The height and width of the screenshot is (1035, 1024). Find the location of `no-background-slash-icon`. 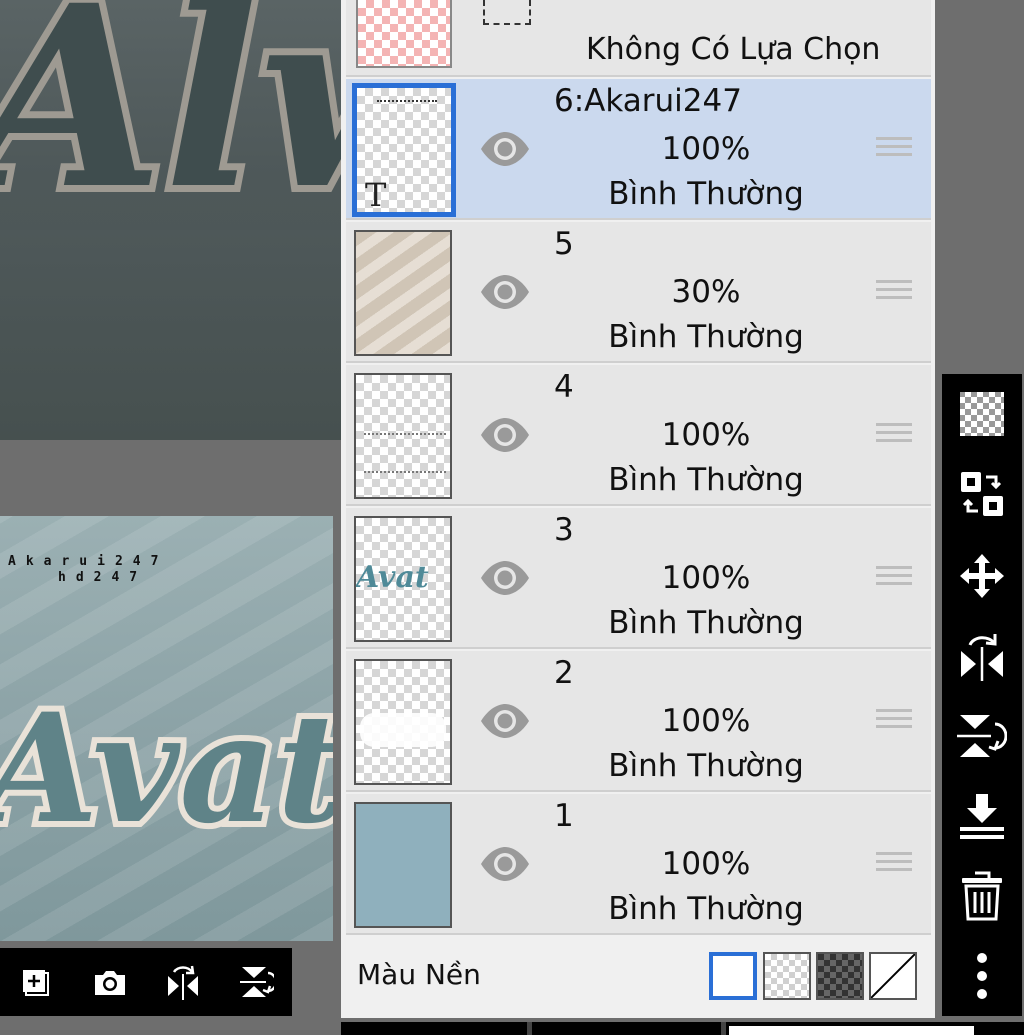

no-background-slash-icon is located at coordinates (893, 976).